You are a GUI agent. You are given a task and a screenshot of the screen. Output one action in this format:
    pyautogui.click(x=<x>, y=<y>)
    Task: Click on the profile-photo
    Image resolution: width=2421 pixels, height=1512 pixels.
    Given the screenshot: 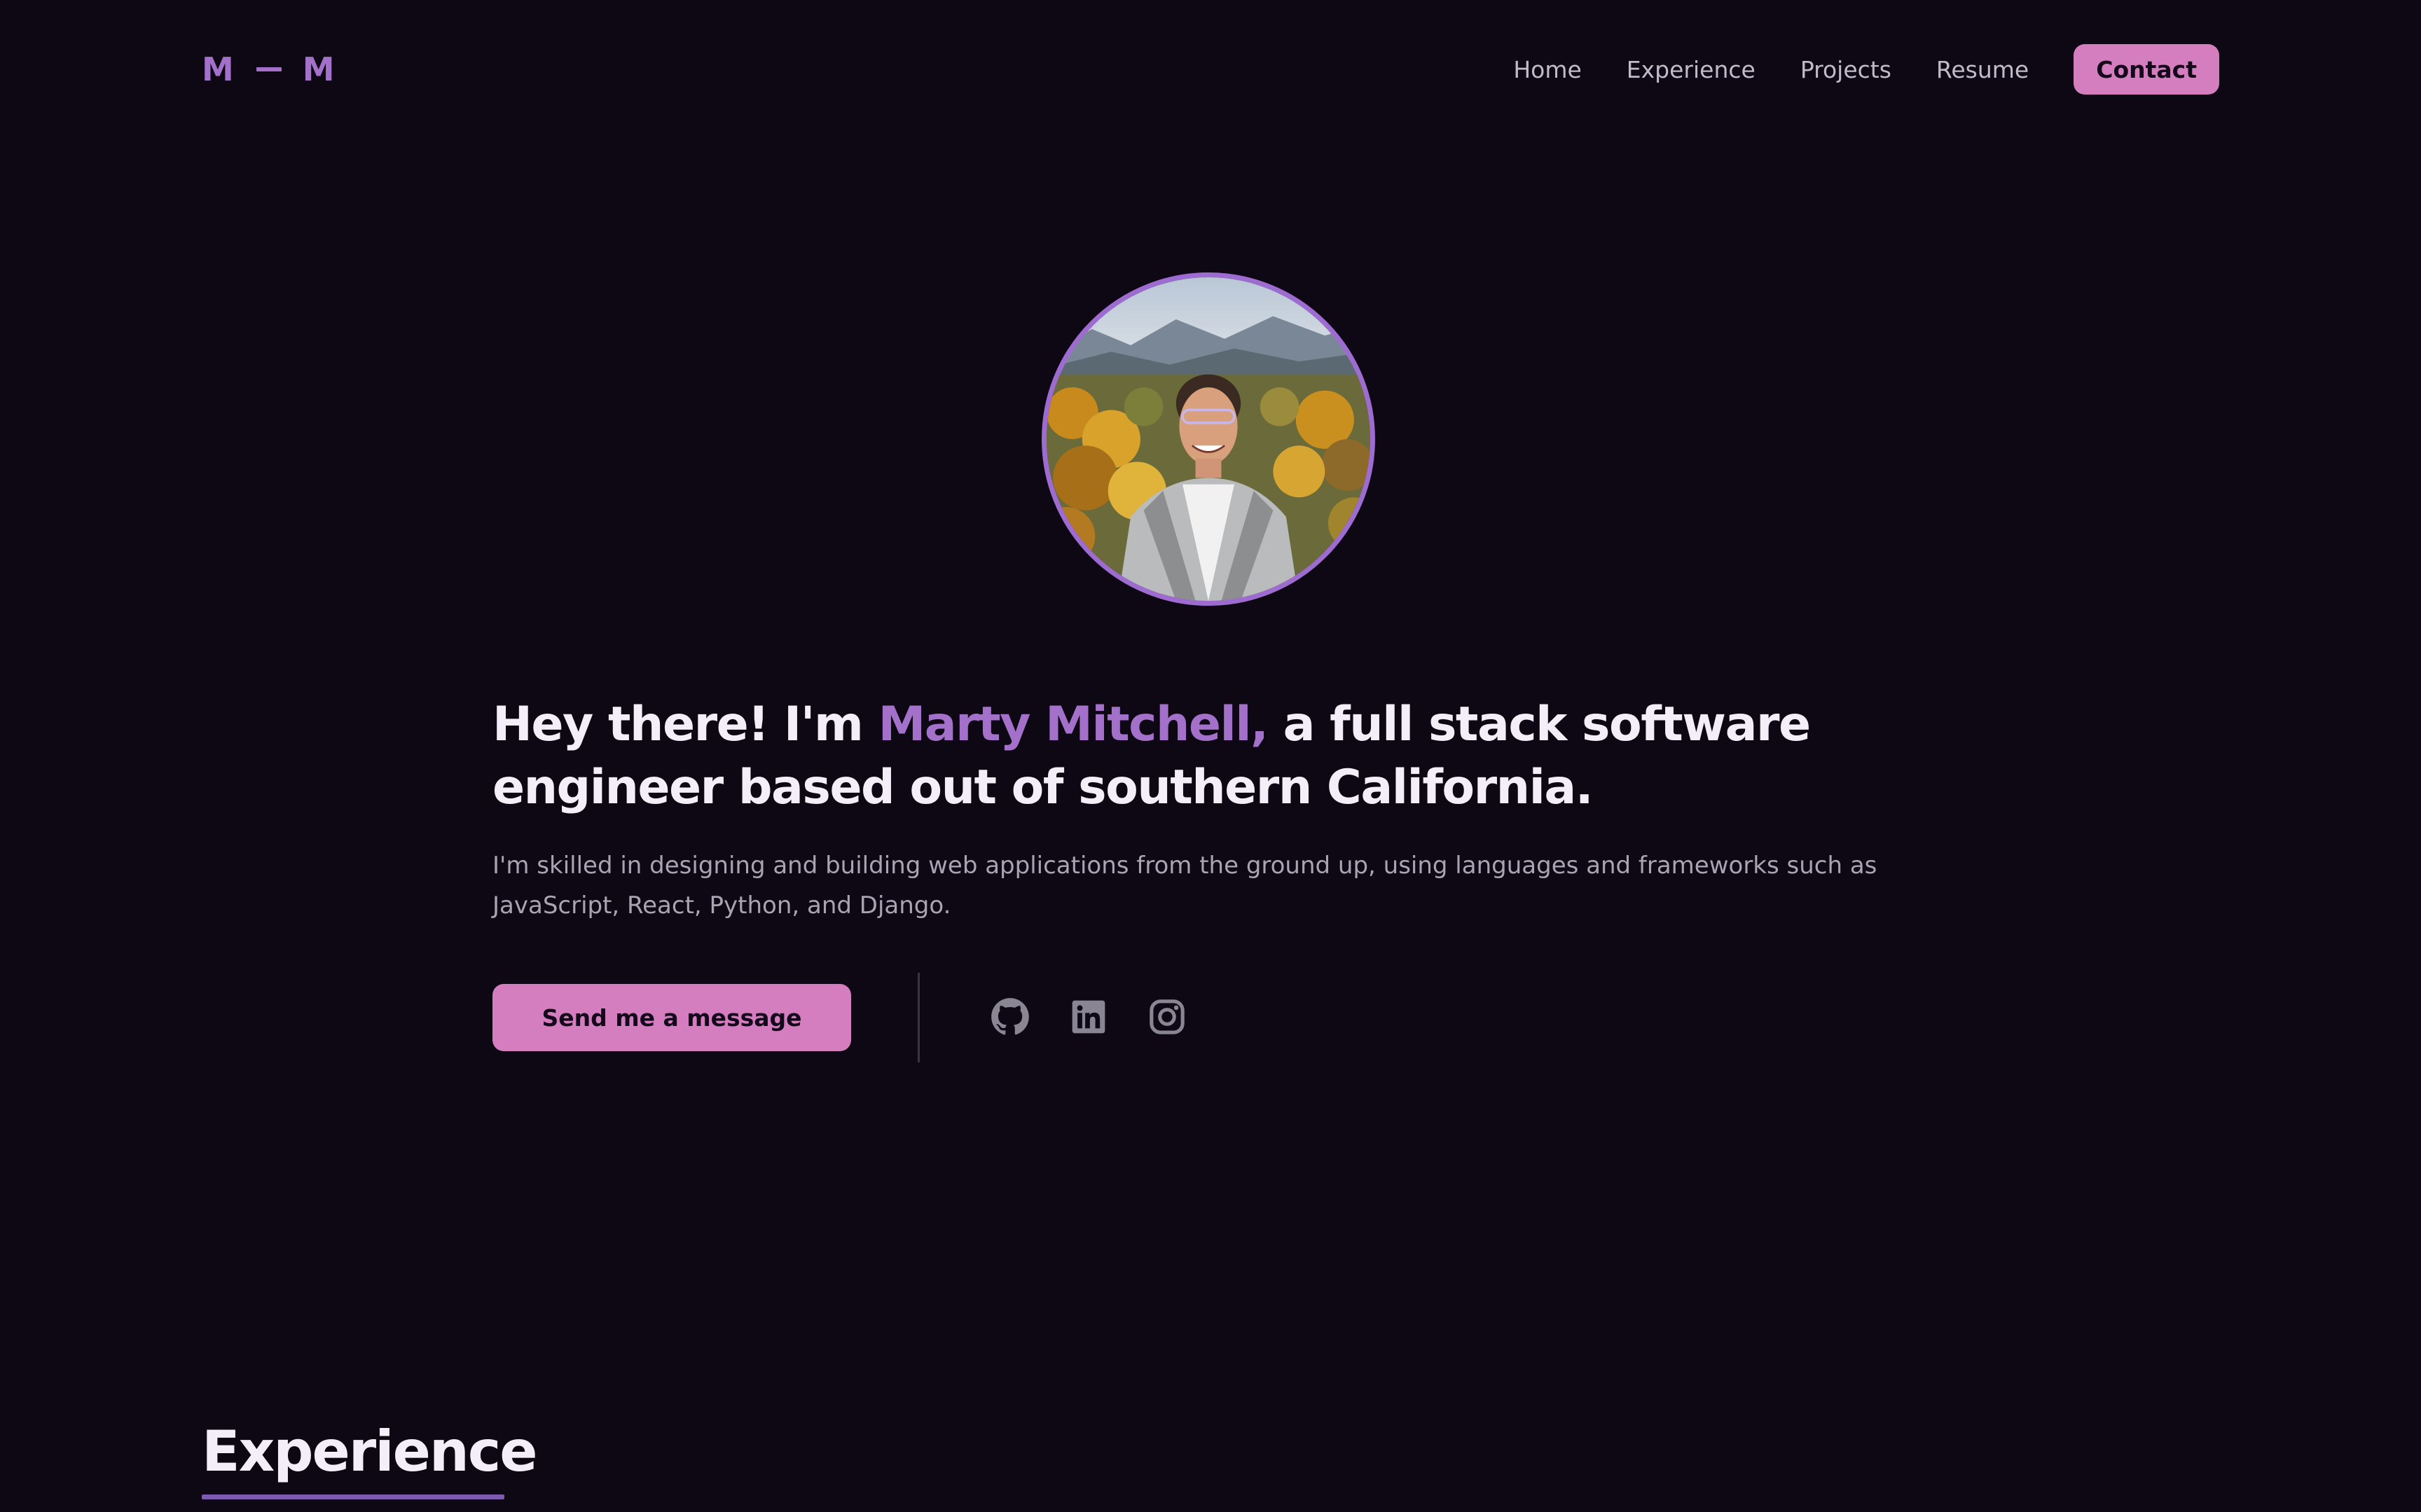 What is the action you would take?
    pyautogui.click(x=1208, y=439)
    